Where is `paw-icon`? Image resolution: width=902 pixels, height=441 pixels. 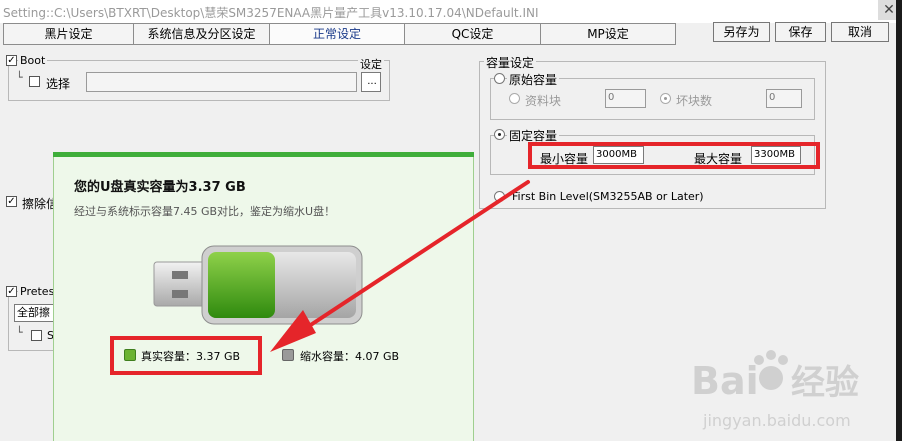 paw-icon is located at coordinates (771, 370).